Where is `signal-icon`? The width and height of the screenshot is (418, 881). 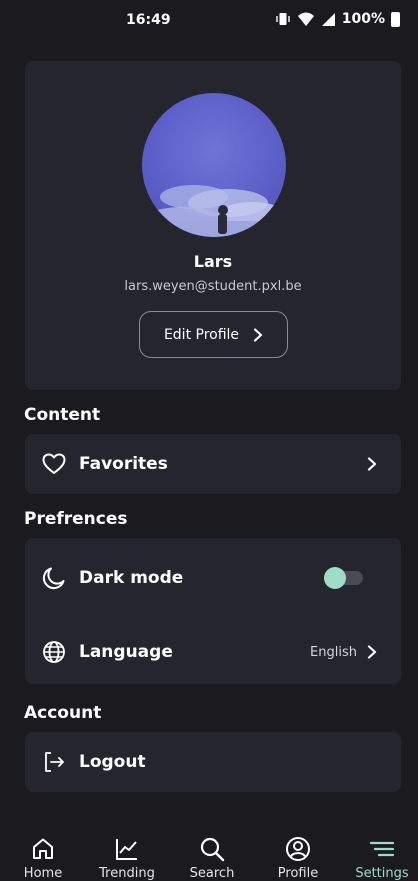 signal-icon is located at coordinates (328, 19).